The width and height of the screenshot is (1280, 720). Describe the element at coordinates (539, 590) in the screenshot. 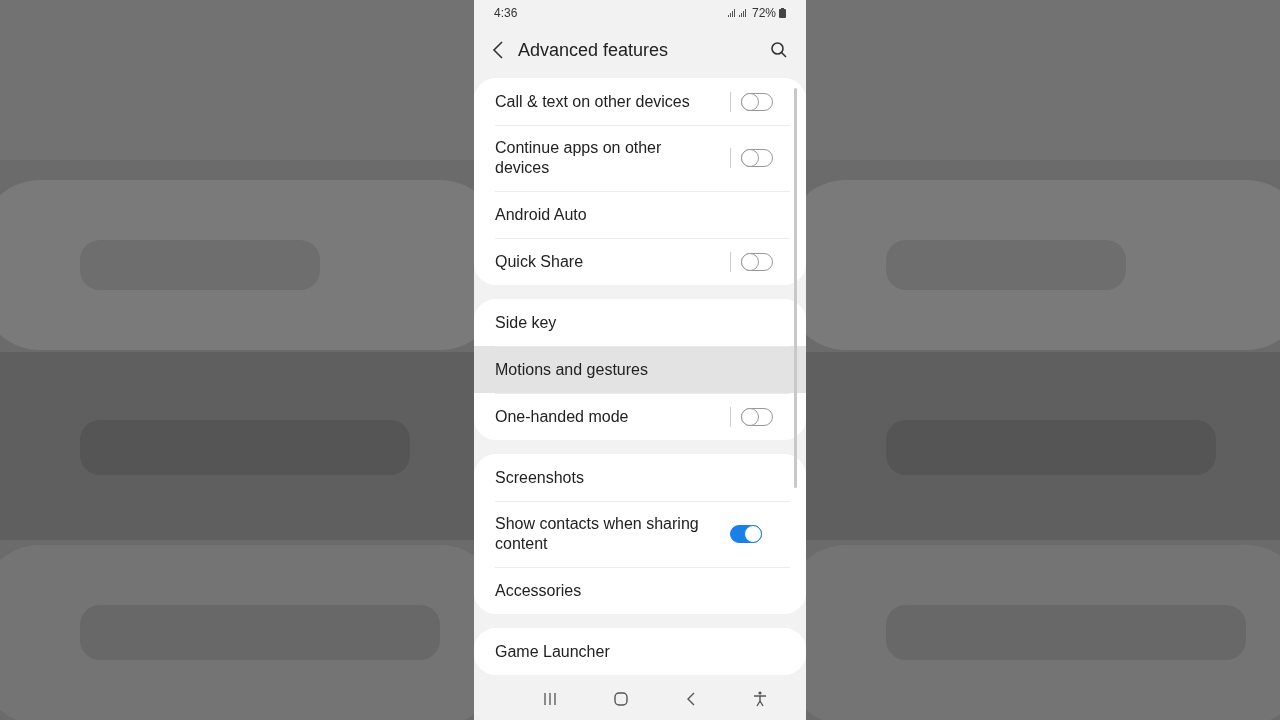

I see `item-label: Accessories` at that location.